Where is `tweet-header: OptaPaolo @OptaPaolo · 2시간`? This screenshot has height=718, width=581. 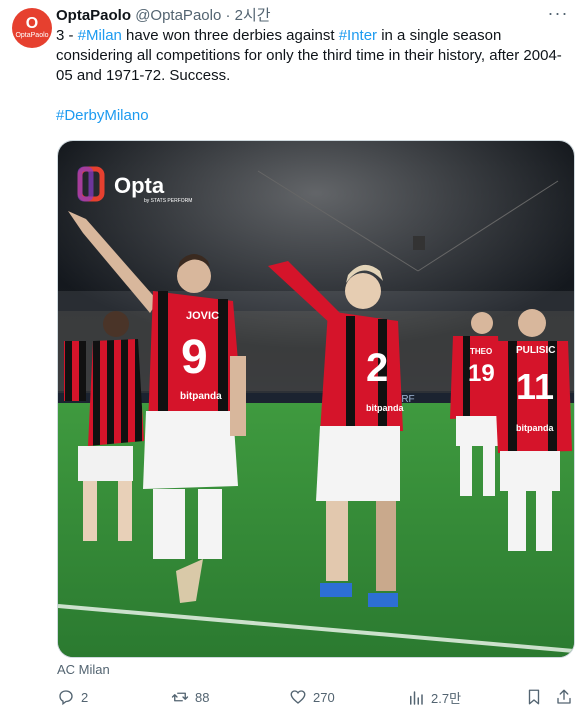 tweet-header: OptaPaolo @OptaPaolo · 2시간 is located at coordinates (163, 16).